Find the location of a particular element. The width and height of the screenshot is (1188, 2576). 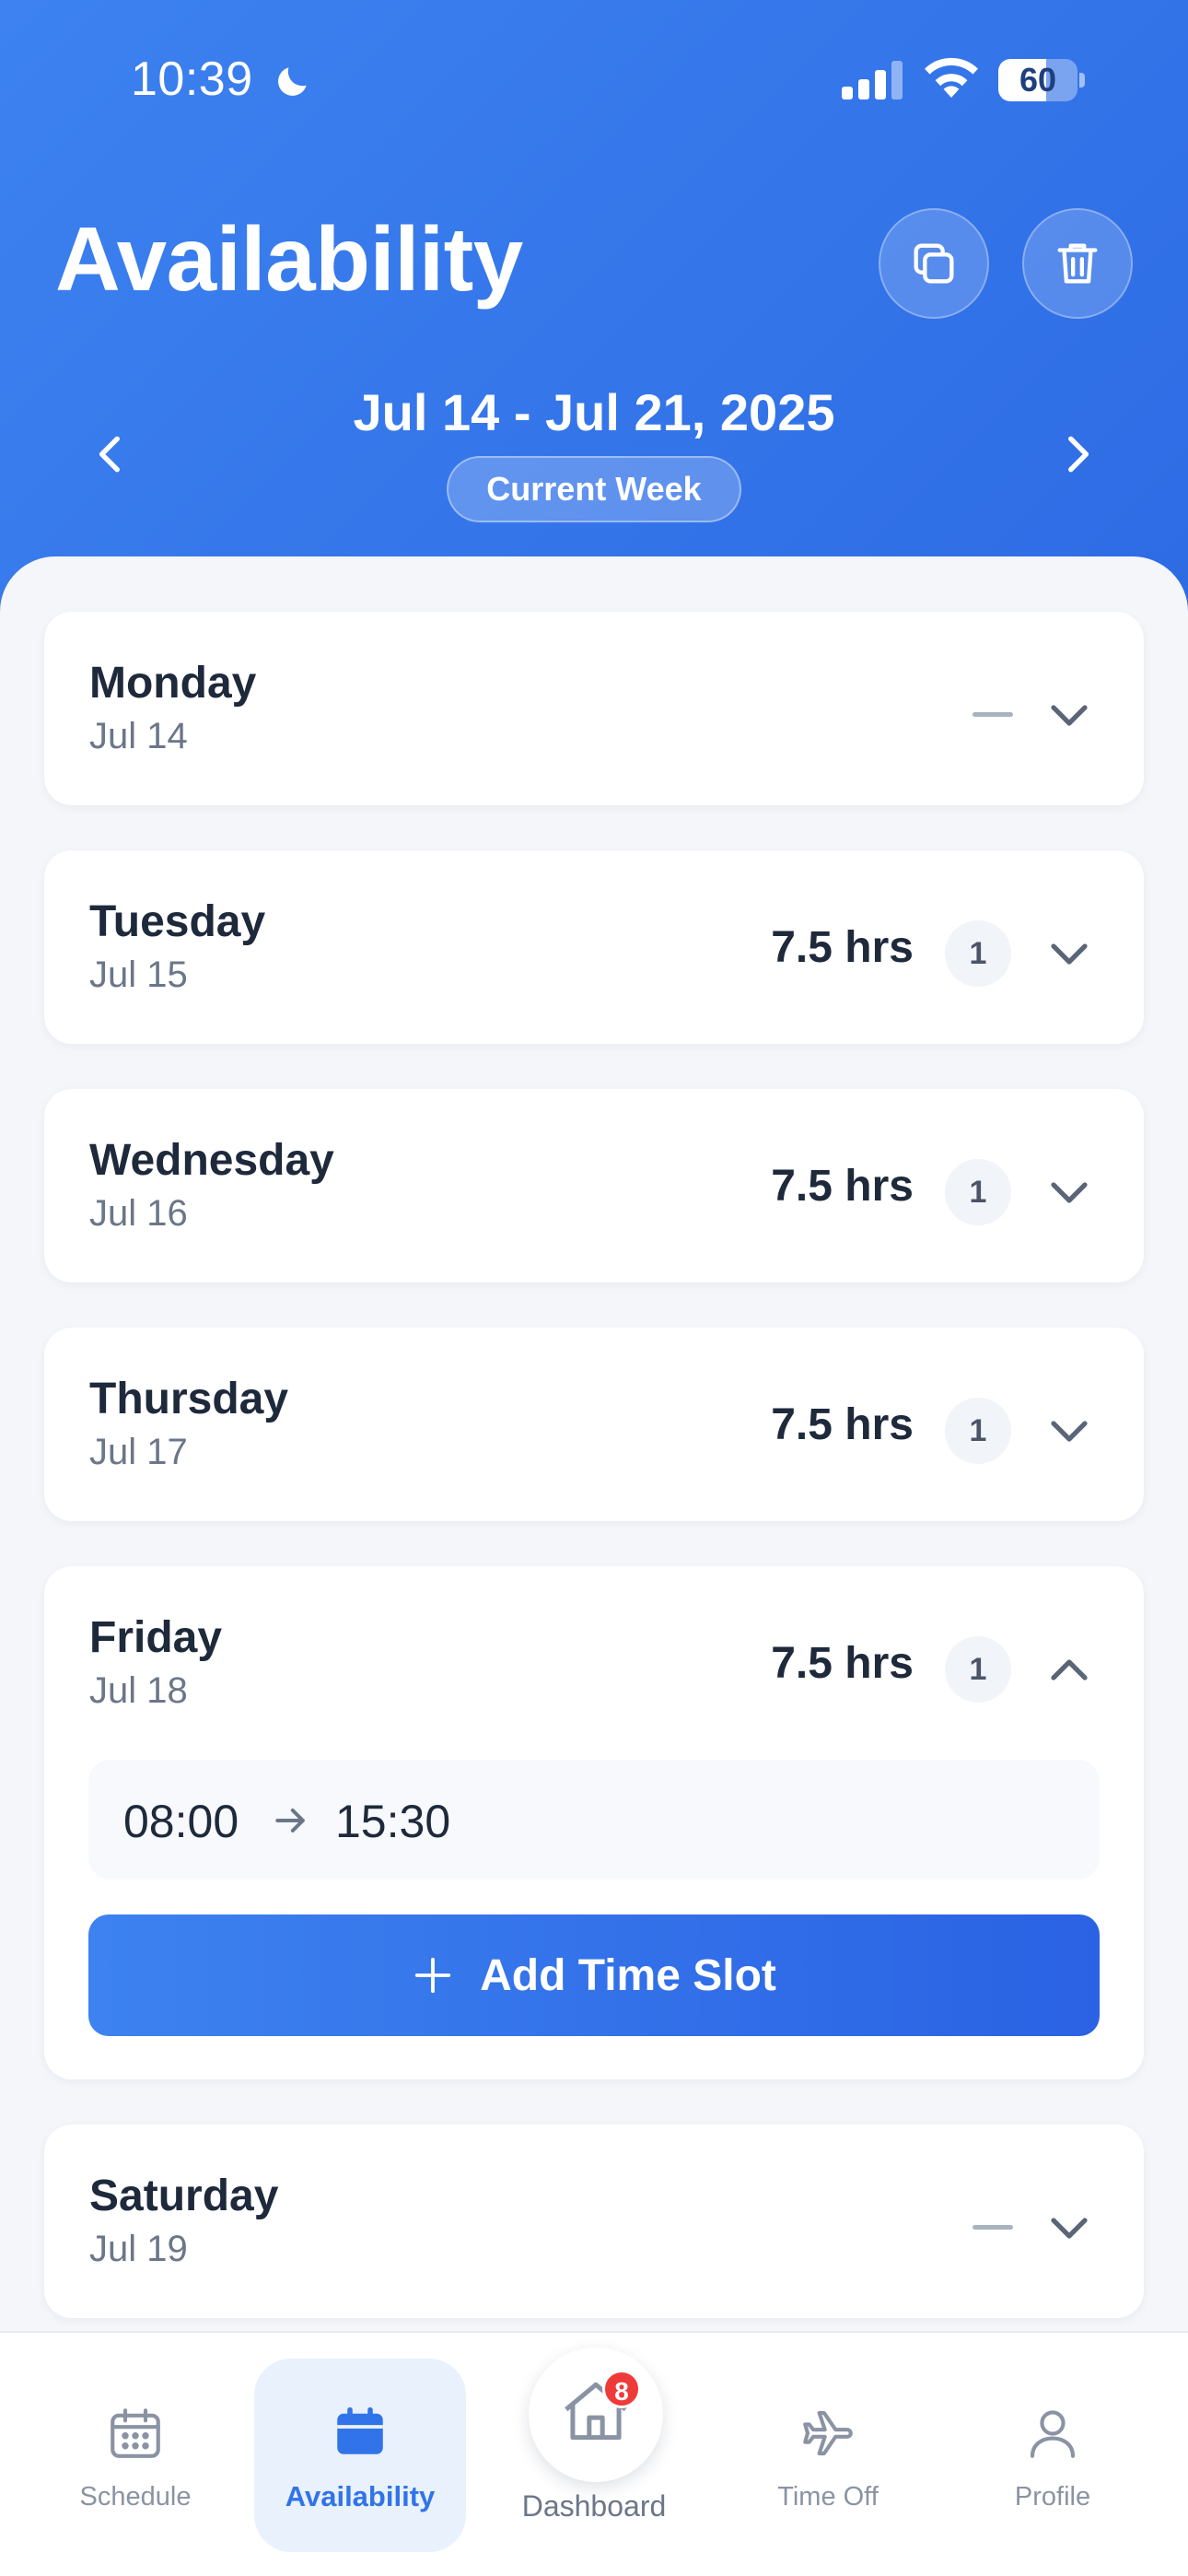

day-name: Monday is located at coordinates (173, 683).